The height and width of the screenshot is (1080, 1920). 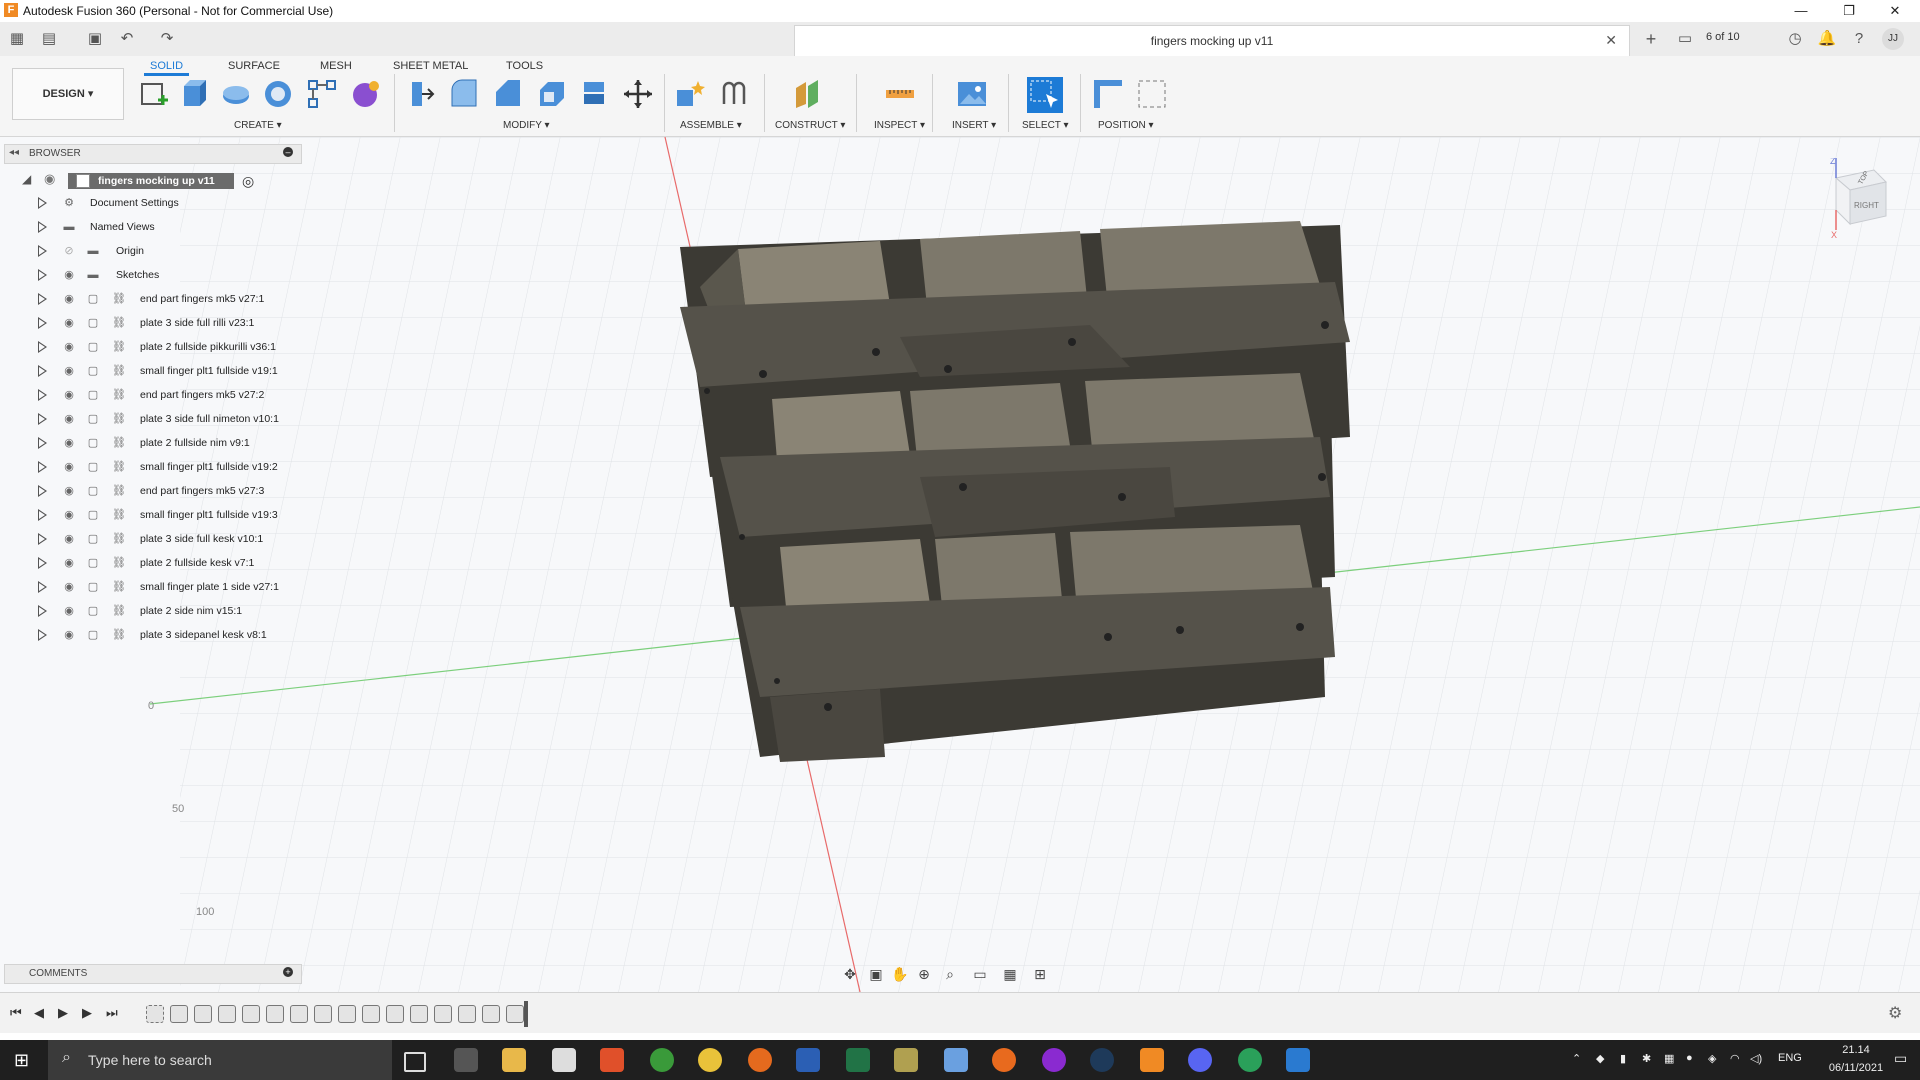 What do you see at coordinates (16, 1013) in the screenshot?
I see `timeline-first-icon: ⏮` at bounding box center [16, 1013].